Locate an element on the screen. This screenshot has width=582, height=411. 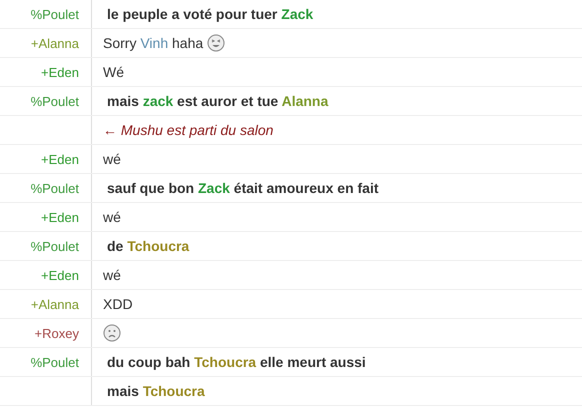
message-text: sauf que bon Zack était amoureux en fait is located at coordinates (242, 188).